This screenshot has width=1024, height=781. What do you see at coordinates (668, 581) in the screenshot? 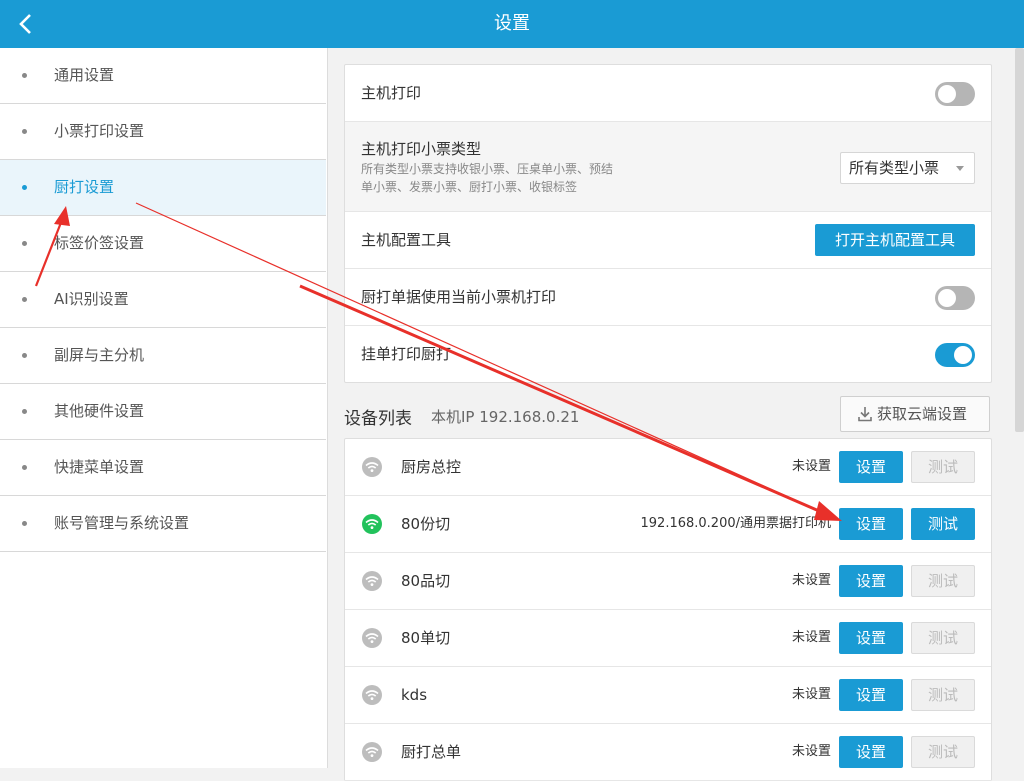
I see `device-row: 80品切 未设置 设置 测试` at bounding box center [668, 581].